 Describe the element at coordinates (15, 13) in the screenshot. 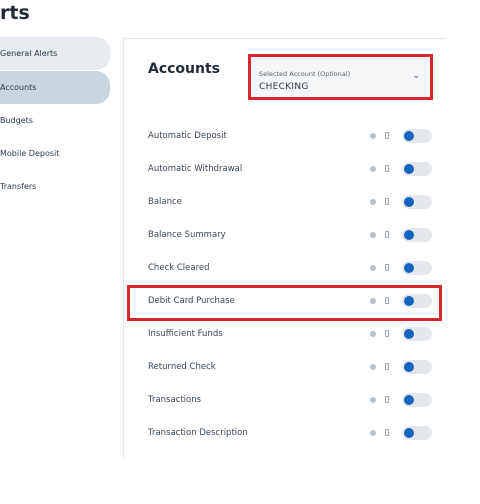

I see `page-title: rts` at that location.